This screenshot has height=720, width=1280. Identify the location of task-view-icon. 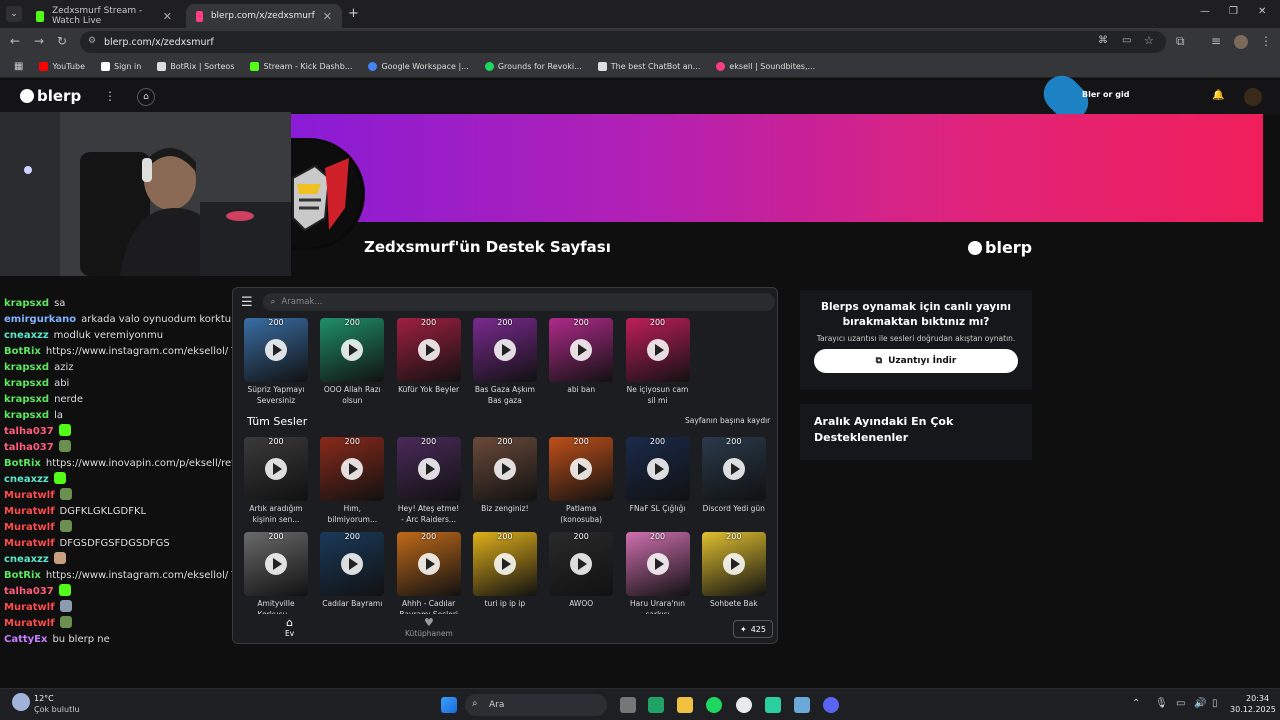
(628, 705).